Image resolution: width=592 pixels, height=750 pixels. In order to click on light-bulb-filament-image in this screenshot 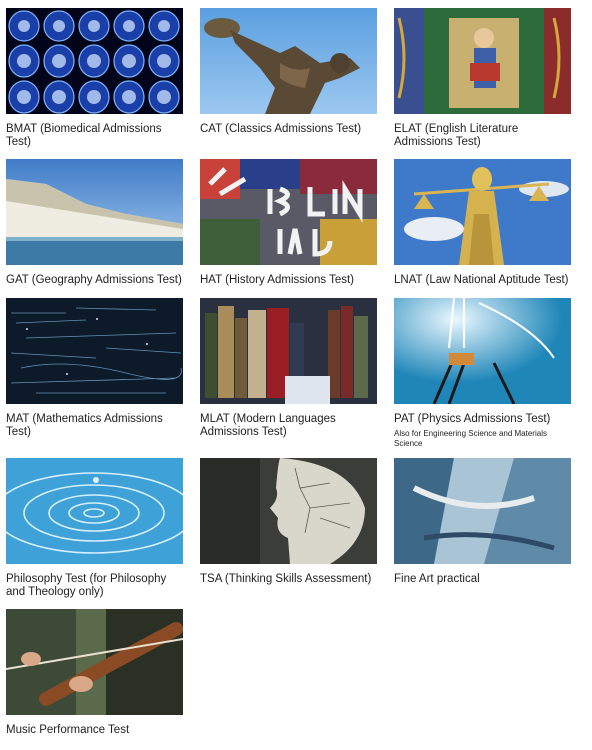, I will do `click(482, 351)`.